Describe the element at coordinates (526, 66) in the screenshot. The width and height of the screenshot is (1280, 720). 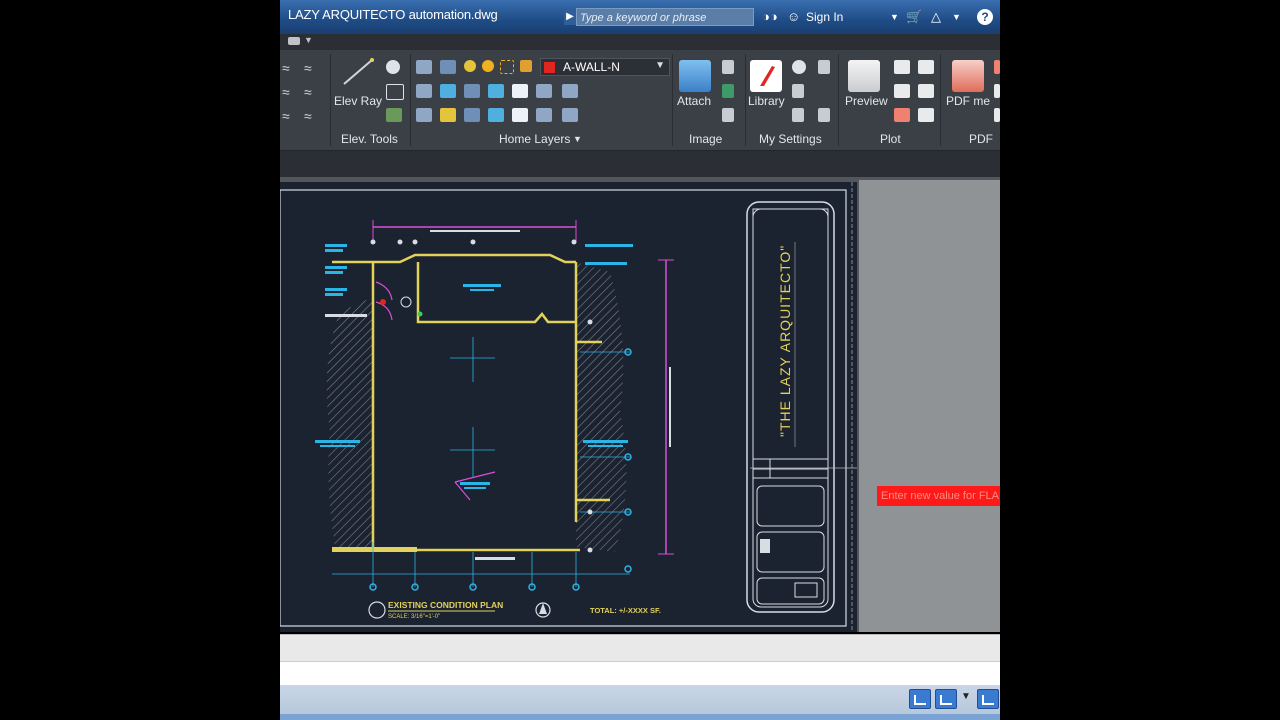
I see `lock-icon` at that location.